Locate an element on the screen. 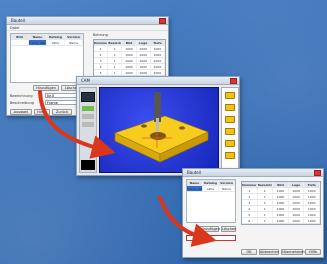 This screenshot has width=327, height=264. arrow-to-cam is located at coordinates (77, 124).